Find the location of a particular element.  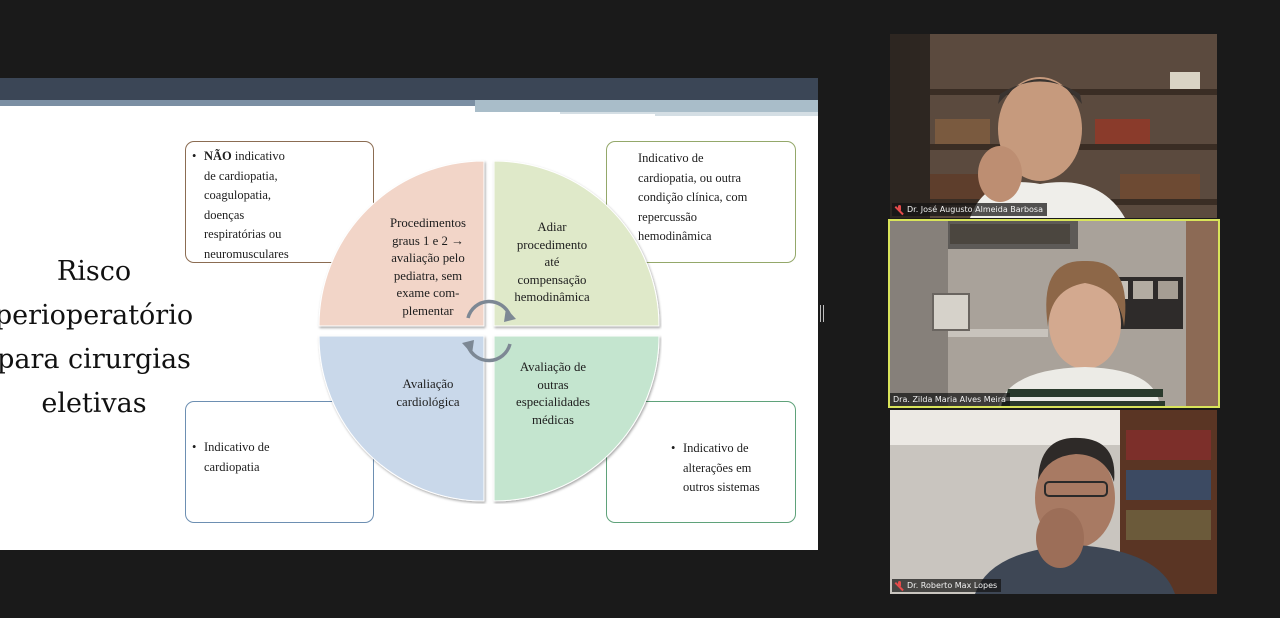

text-line: neuromusculares is located at coordinates (246, 253).